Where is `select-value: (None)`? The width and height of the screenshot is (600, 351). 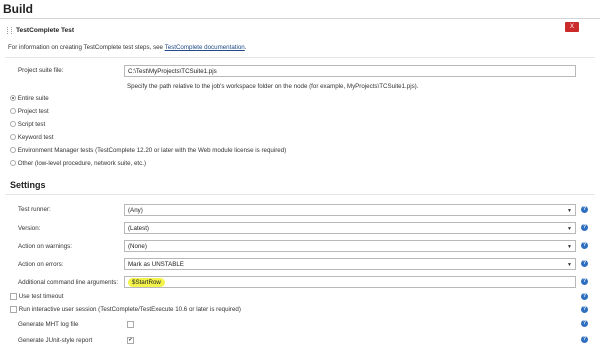 select-value: (None) is located at coordinates (137, 246).